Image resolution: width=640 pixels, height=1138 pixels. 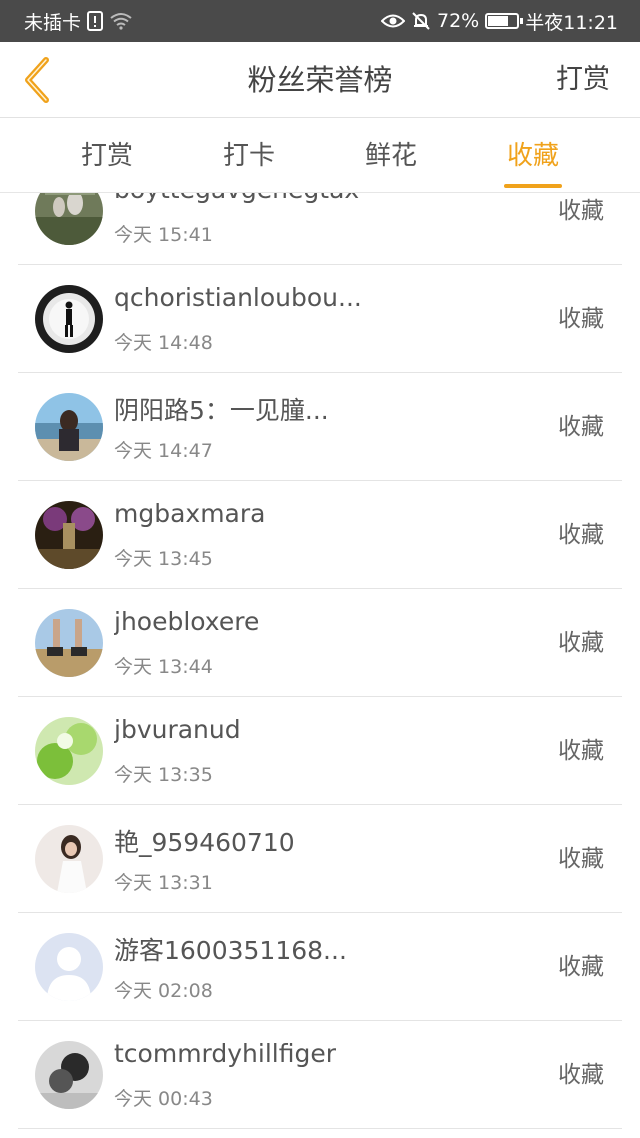 What do you see at coordinates (163, 775) in the screenshot?
I see `timestamp: 今天 13:35` at bounding box center [163, 775].